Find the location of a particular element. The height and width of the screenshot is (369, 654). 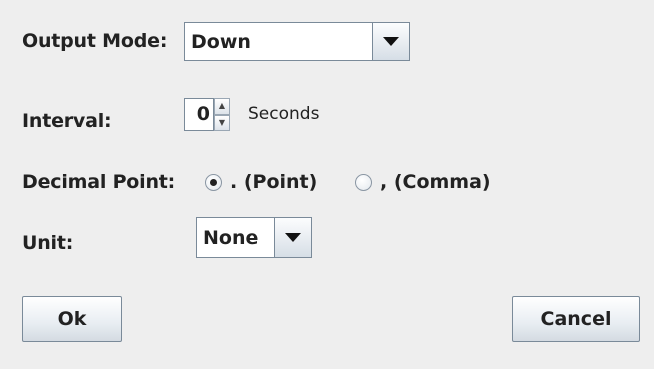

unit-dropdown-button is located at coordinates (292, 237).